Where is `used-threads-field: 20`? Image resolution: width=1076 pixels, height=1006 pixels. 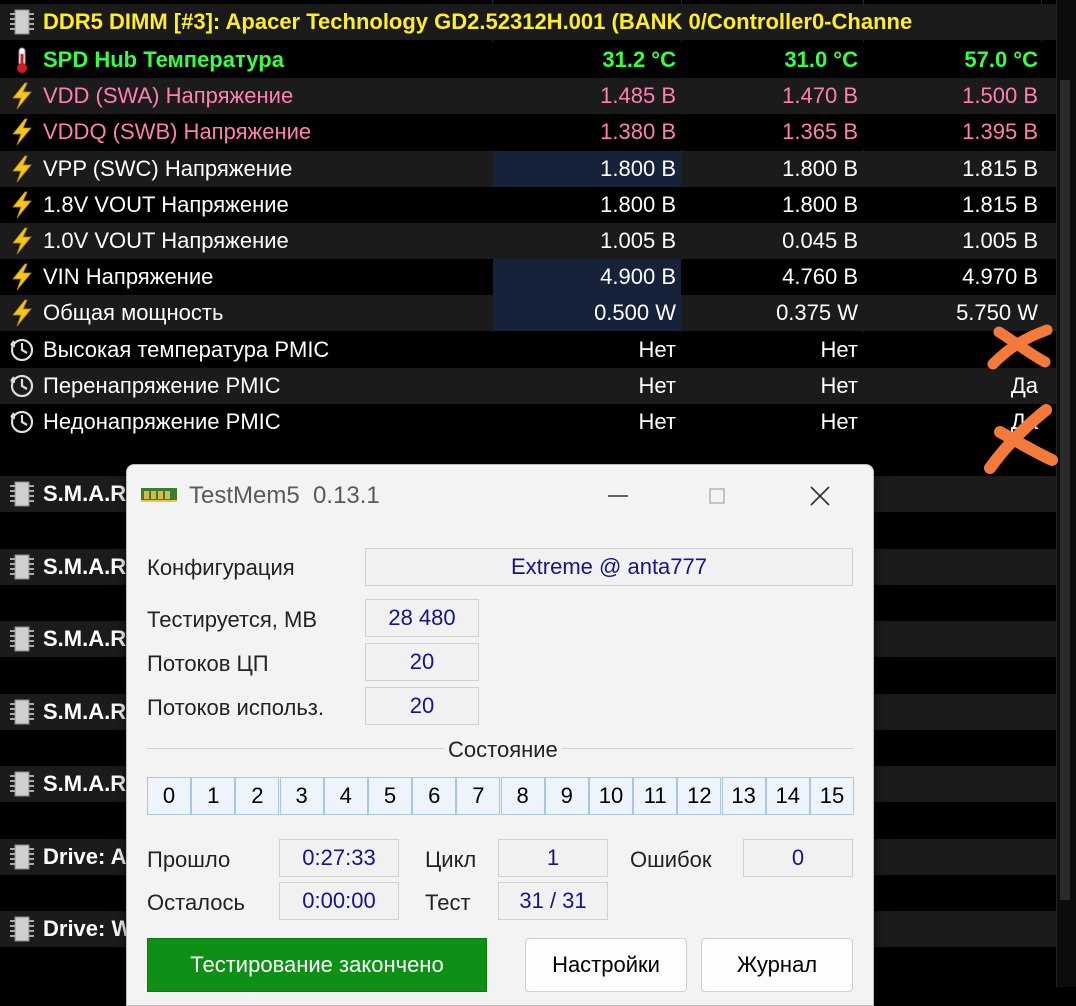 used-threads-field: 20 is located at coordinates (422, 706).